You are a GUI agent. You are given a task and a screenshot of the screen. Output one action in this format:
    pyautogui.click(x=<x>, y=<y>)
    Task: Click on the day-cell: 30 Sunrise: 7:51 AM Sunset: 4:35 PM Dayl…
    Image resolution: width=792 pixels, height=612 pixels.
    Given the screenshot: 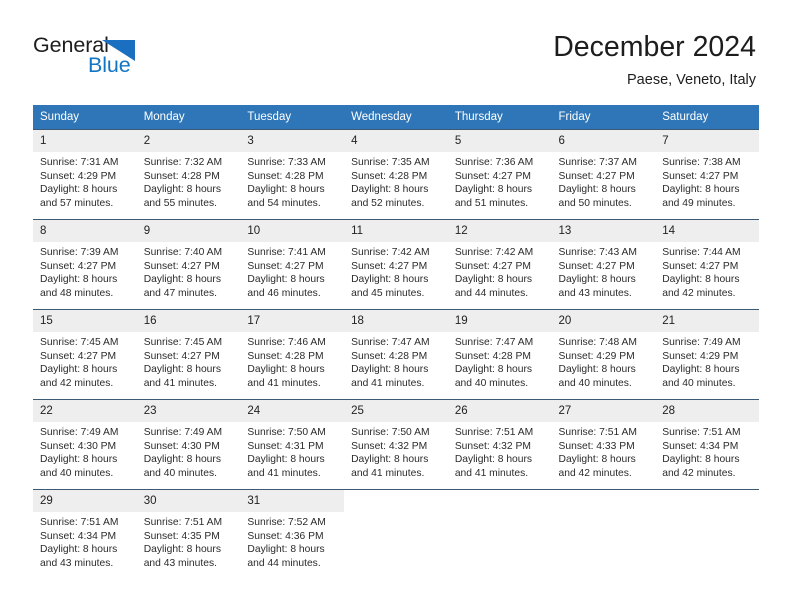 What is the action you would take?
    pyautogui.click(x=188, y=534)
    